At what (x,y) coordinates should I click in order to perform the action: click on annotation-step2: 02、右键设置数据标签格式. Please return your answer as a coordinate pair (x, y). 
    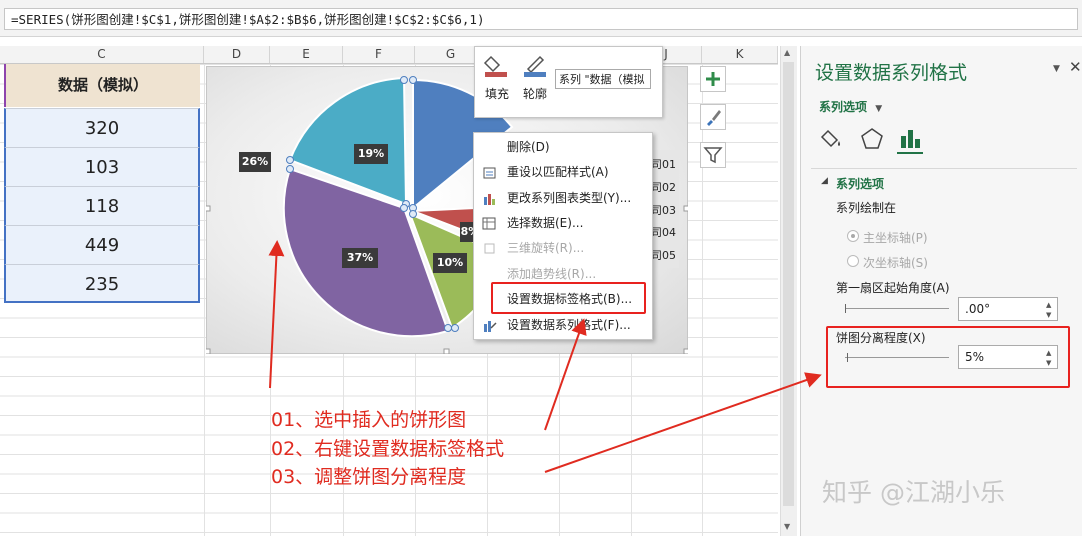
    Looking at the image, I should click on (388, 449).